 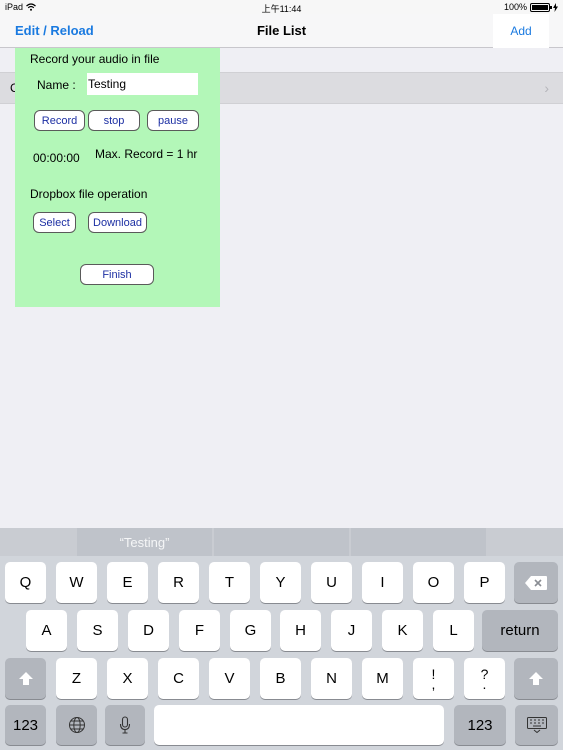 I want to click on dictation-key, so click(x=125, y=725).